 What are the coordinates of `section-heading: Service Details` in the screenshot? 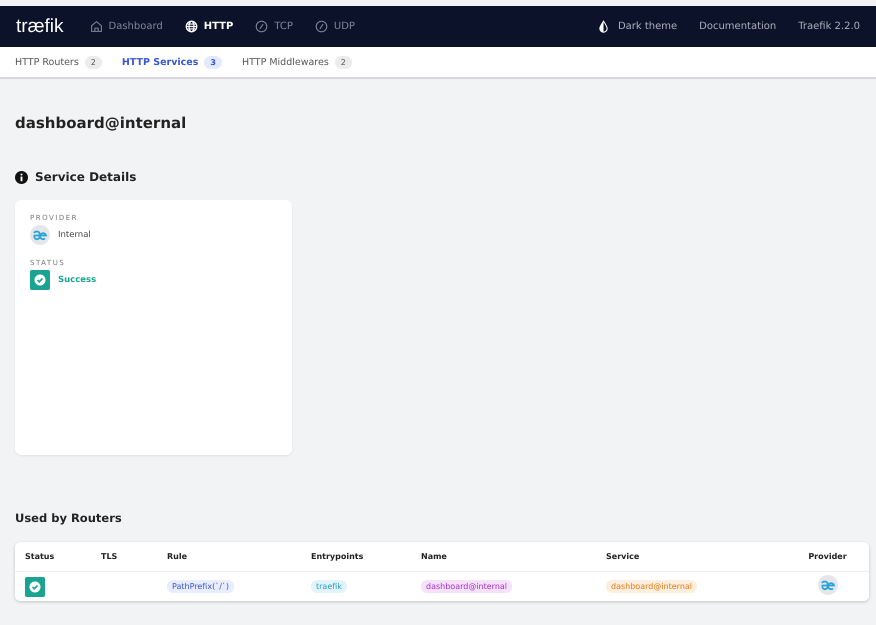 It's located at (85, 177).